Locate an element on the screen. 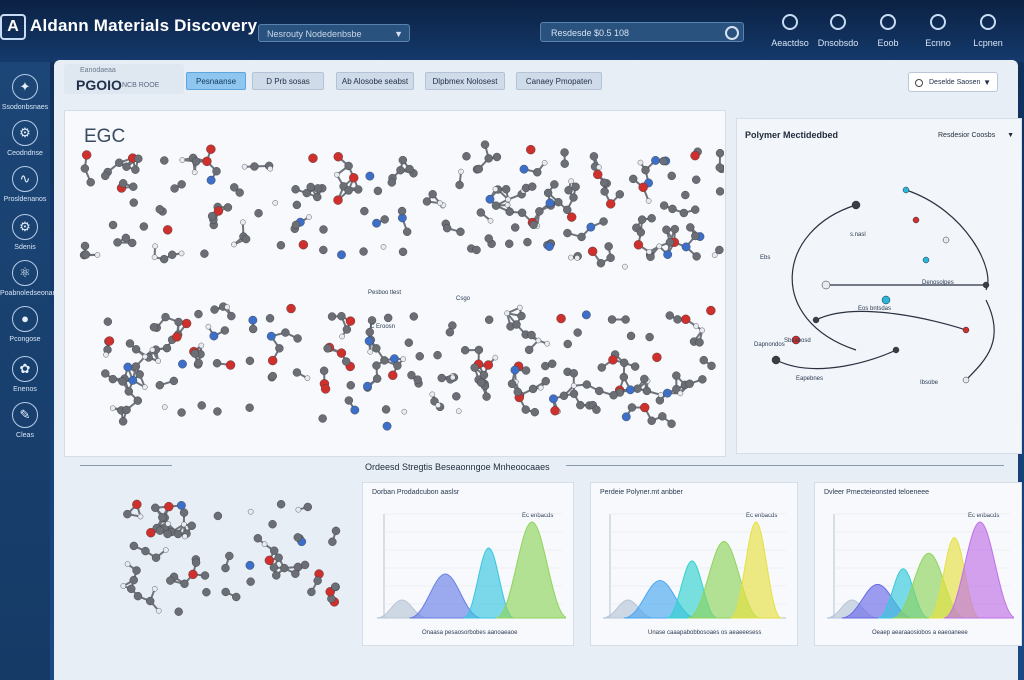 The width and height of the screenshot is (1024, 680). sidebar-item-8: ✎ Cleas is located at coordinates (25, 420).